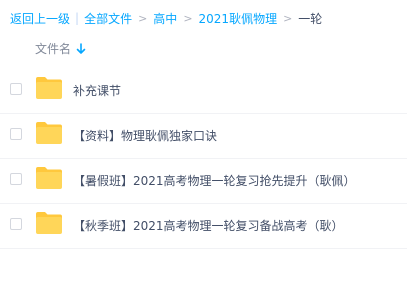 Image resolution: width=407 pixels, height=290 pixels. I want to click on file-list-header: 文件名, so click(203, 48).